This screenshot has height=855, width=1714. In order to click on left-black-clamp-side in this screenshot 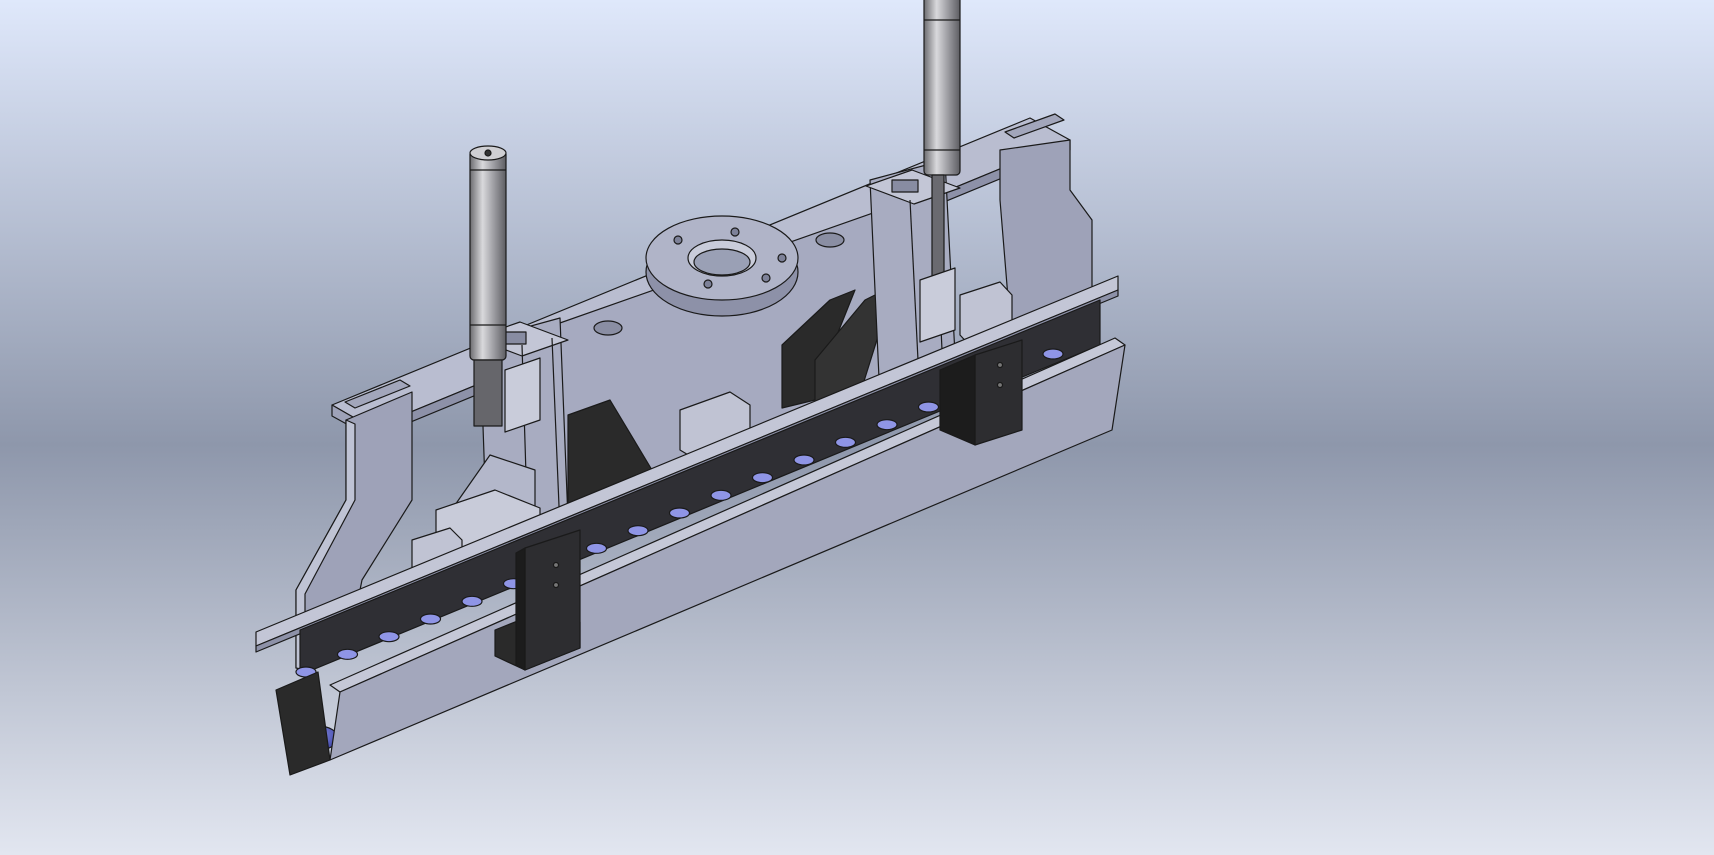, I will do `click(520, 609)`.